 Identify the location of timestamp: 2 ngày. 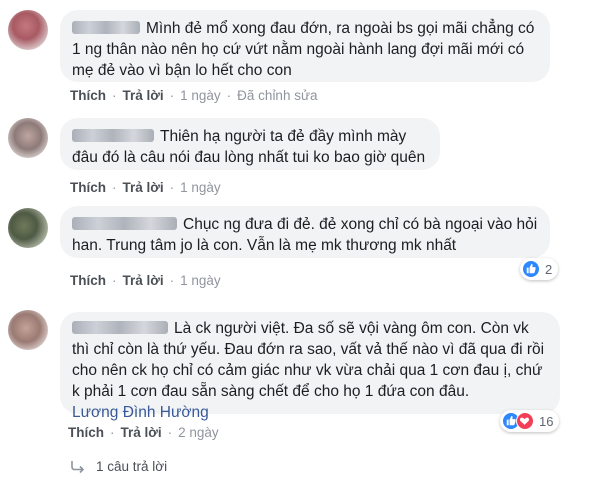
(198, 432).